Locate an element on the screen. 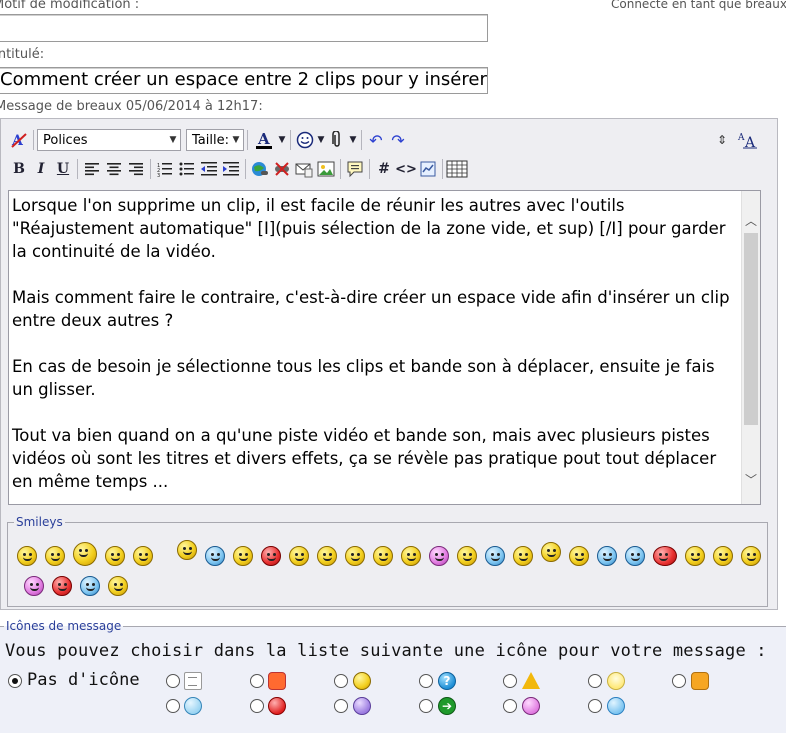 This screenshot has height=733, width=786. icon-radio-sheet is located at coordinates (173, 681).